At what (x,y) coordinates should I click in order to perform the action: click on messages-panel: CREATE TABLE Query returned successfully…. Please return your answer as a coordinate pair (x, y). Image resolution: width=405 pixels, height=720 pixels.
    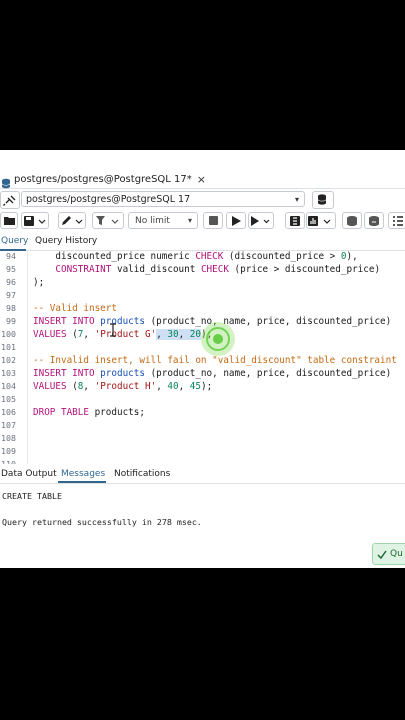
    Looking at the image, I should click on (202, 526).